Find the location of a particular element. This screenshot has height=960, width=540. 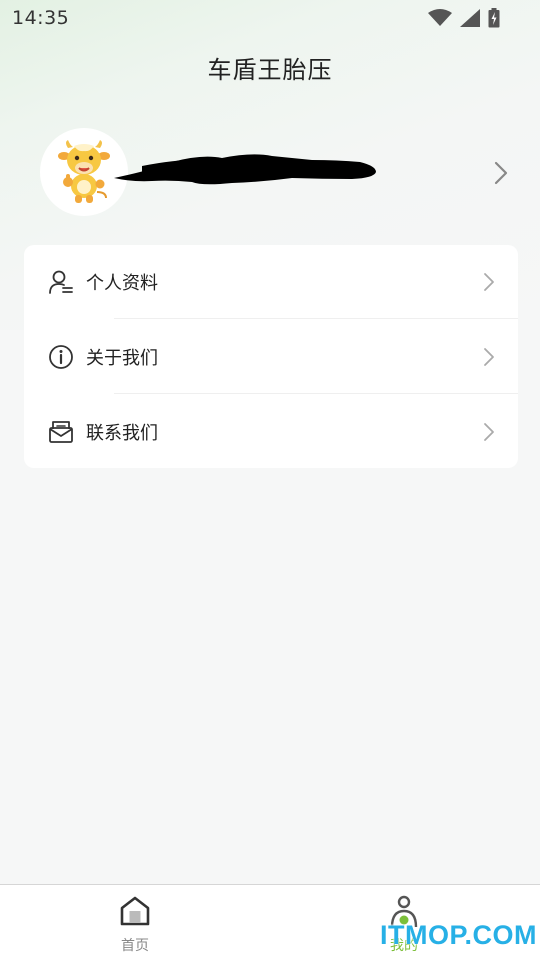

home-icon is located at coordinates (135, 911).